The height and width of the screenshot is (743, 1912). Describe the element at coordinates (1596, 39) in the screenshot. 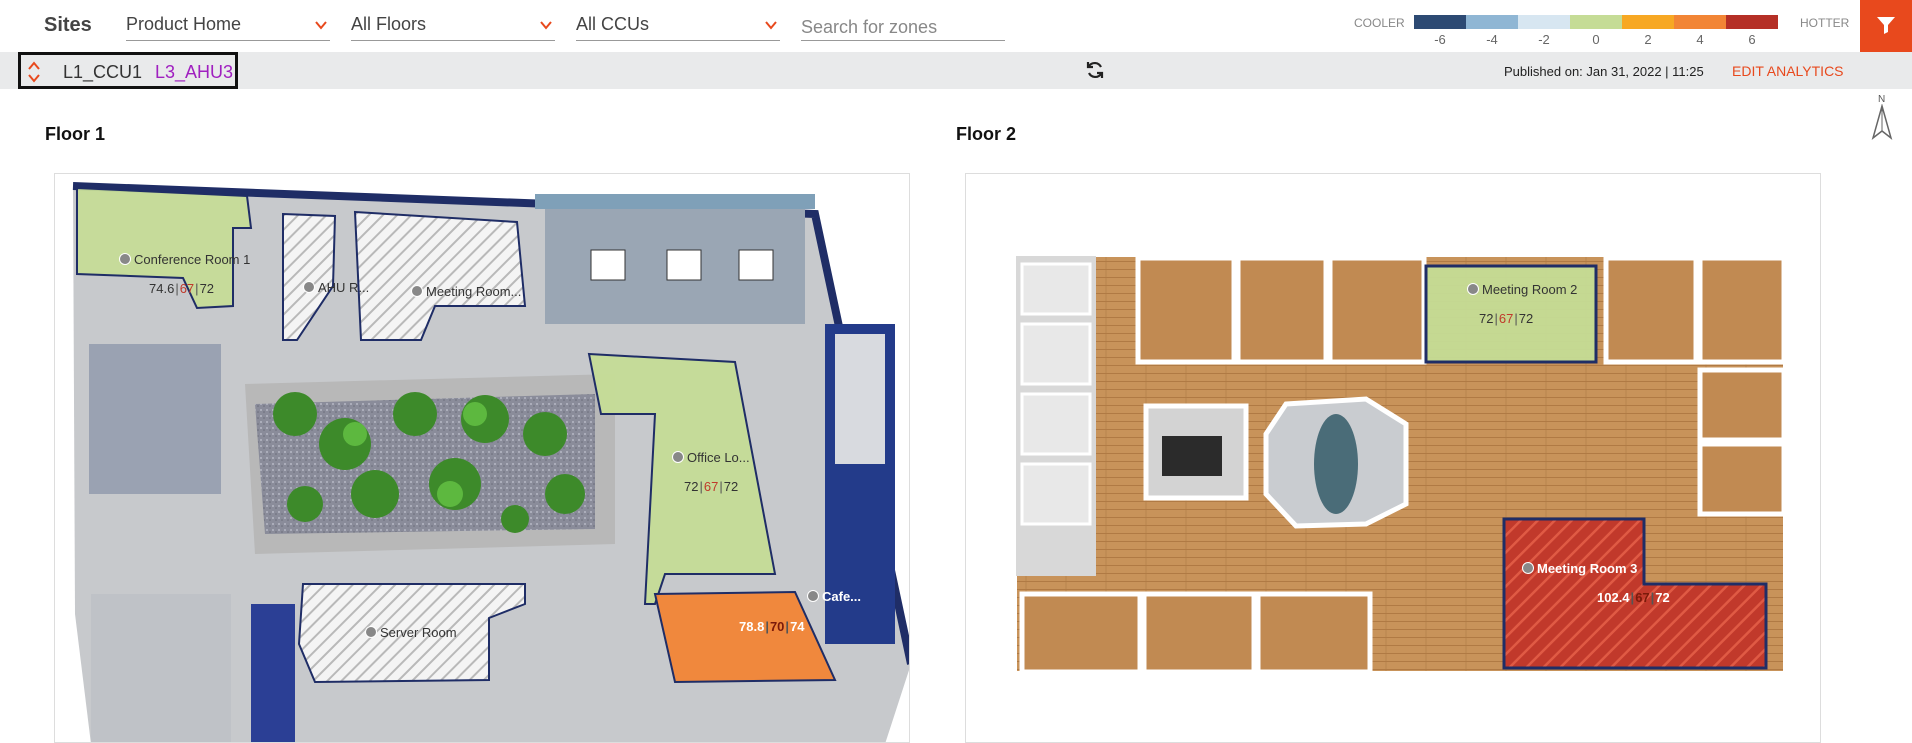

I see `legend-tick: 0` at that location.